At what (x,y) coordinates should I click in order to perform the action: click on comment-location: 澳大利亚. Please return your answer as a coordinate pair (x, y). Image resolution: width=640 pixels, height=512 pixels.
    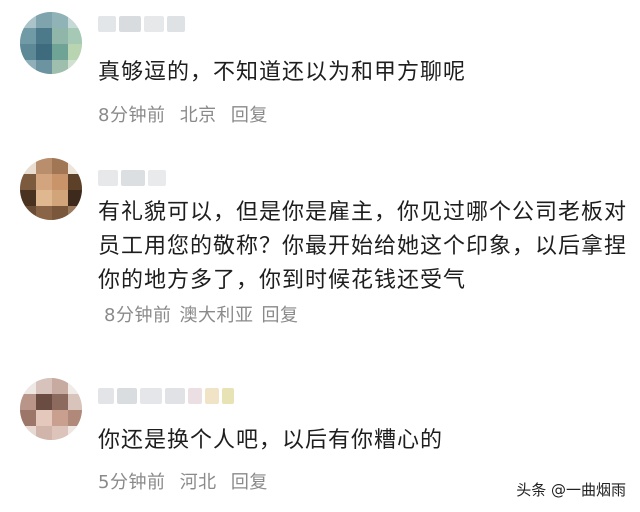
    Looking at the image, I should click on (216, 315).